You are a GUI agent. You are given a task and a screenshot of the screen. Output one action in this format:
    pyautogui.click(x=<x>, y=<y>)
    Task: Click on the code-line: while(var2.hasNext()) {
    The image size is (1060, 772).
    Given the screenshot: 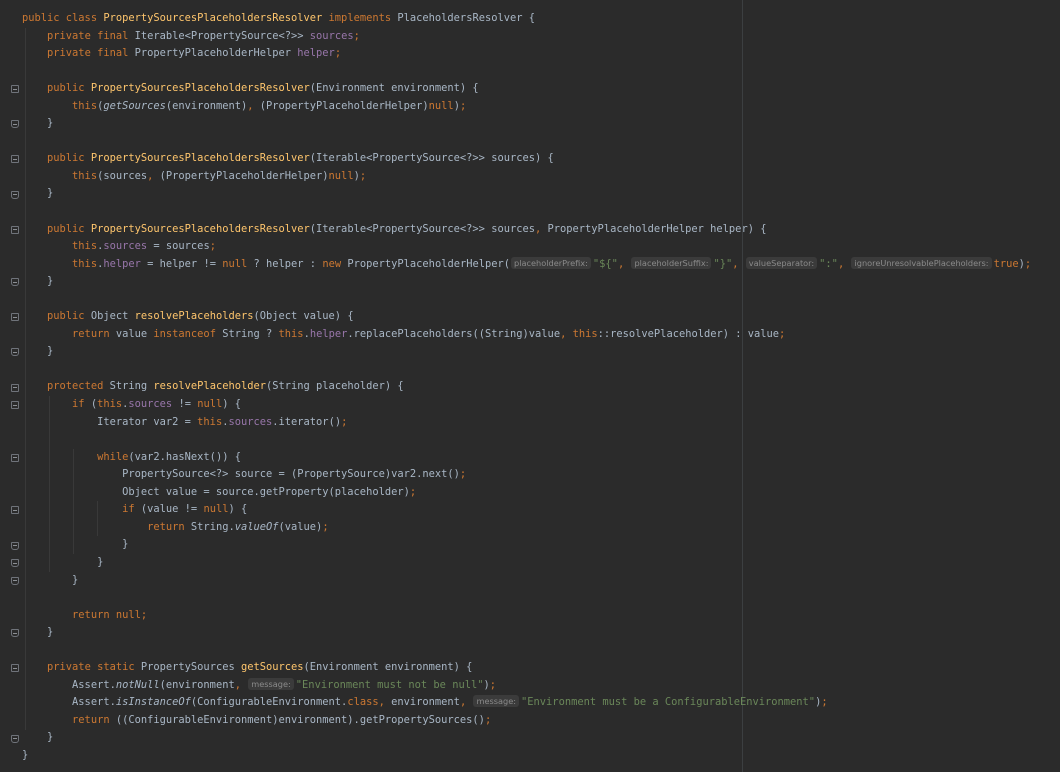 What is the action you would take?
    pyautogui.click(x=526, y=458)
    